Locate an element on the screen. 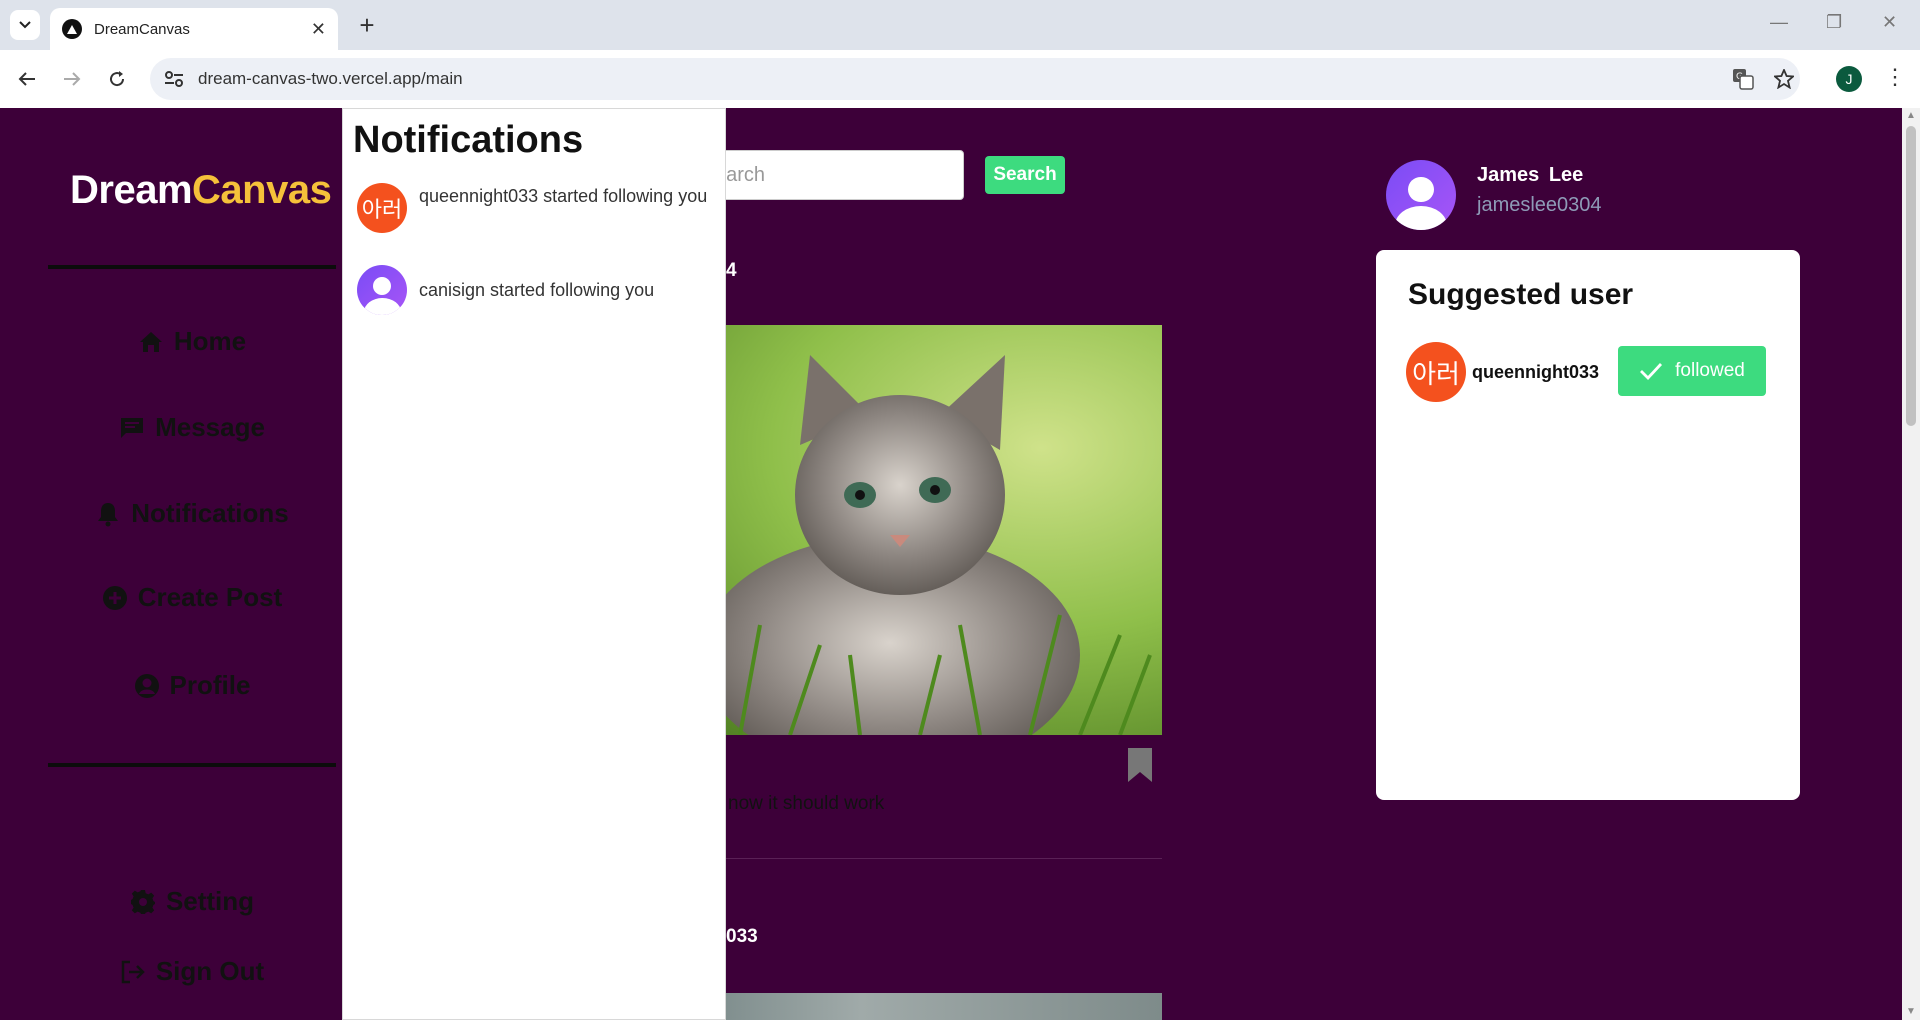 This screenshot has height=1020, width=1920. sidebar-item-create-post: Create Post is located at coordinates (192, 597).